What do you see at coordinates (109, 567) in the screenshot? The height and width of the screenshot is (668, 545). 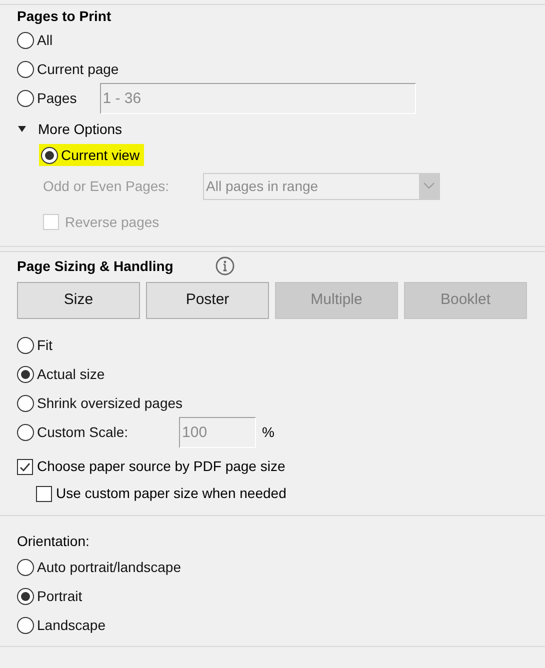 I see `option-label: Auto portrait/landscape` at bounding box center [109, 567].